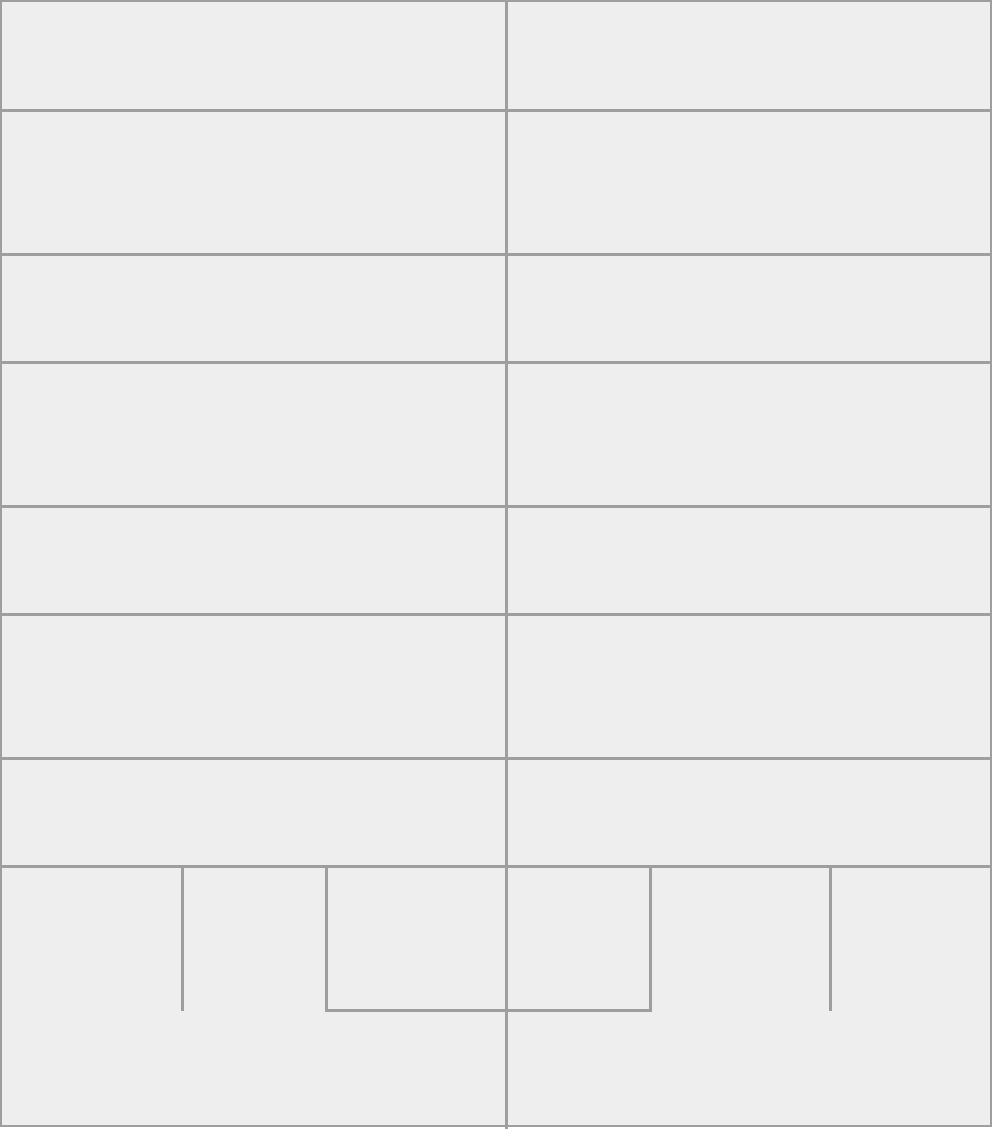 Image resolution: width=992 pixels, height=1129 pixels. I want to click on center-column-divider, so click(506, 565).